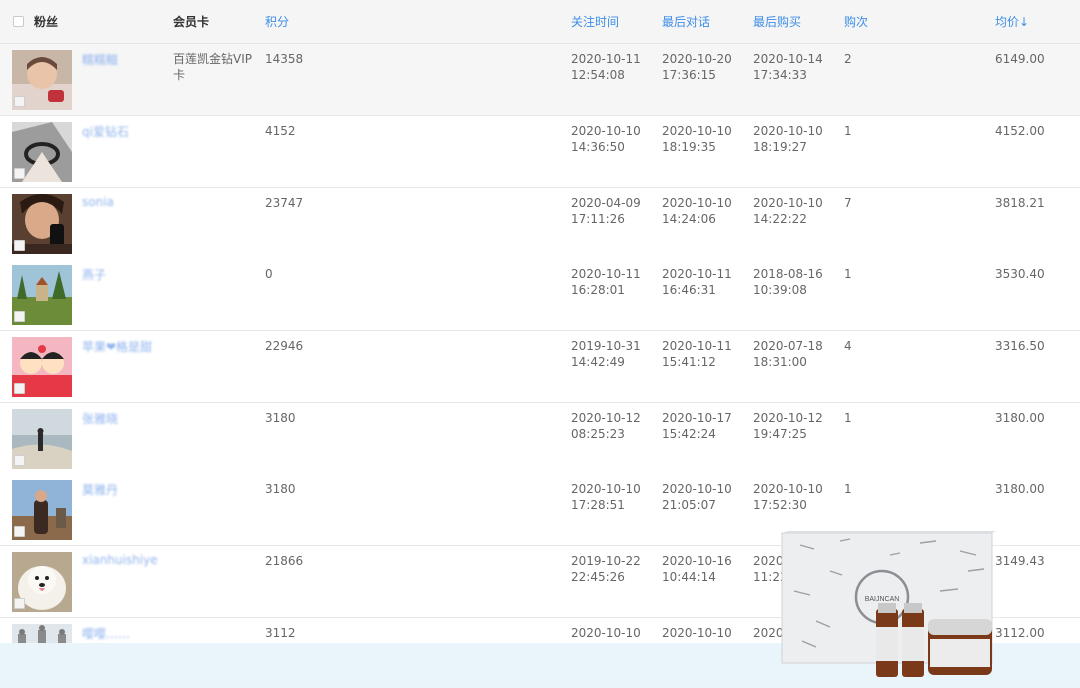 Image resolution: width=1080 pixels, height=688 pixels. I want to click on last-chat-time: 2020-10-20 17:36:15, so click(697, 67).